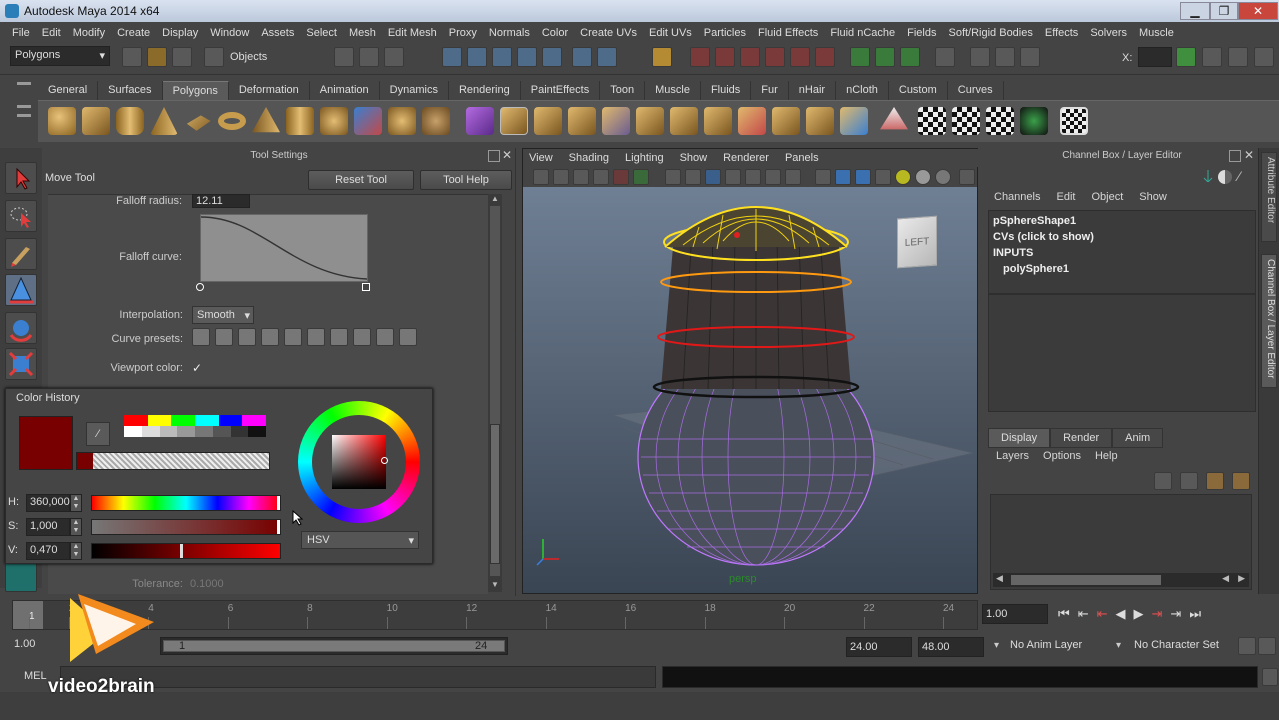 This screenshot has width=1279, height=720. What do you see at coordinates (266, 120) in the screenshot?
I see `poly-pyramid-icon` at bounding box center [266, 120].